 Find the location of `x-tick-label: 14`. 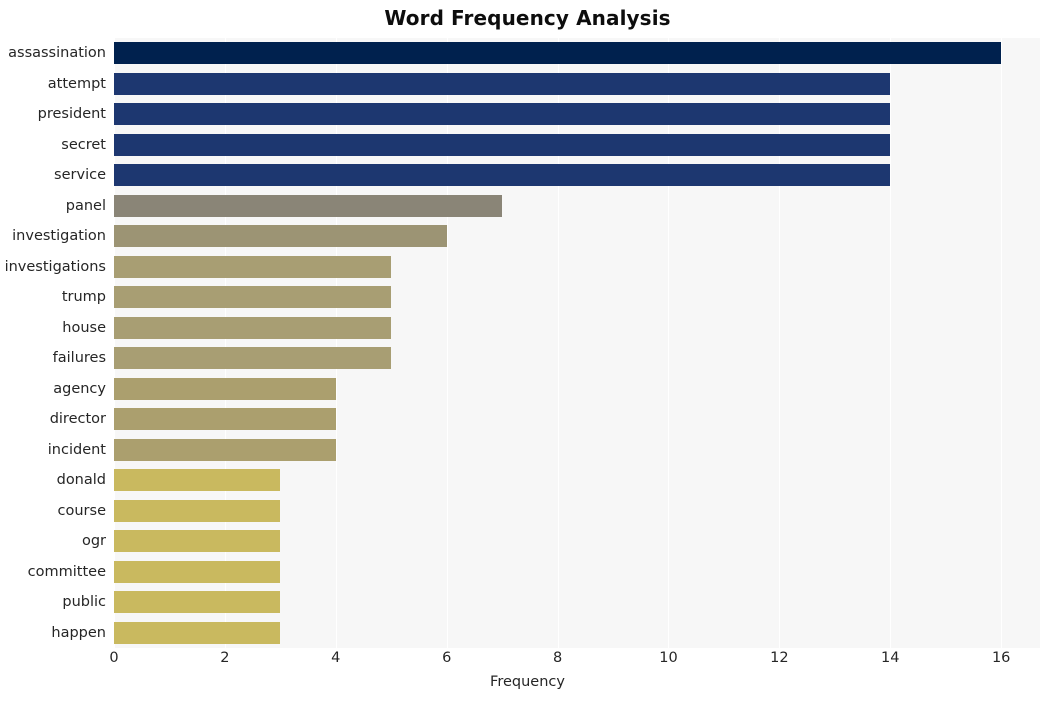

x-tick-label: 14 is located at coordinates (890, 658).